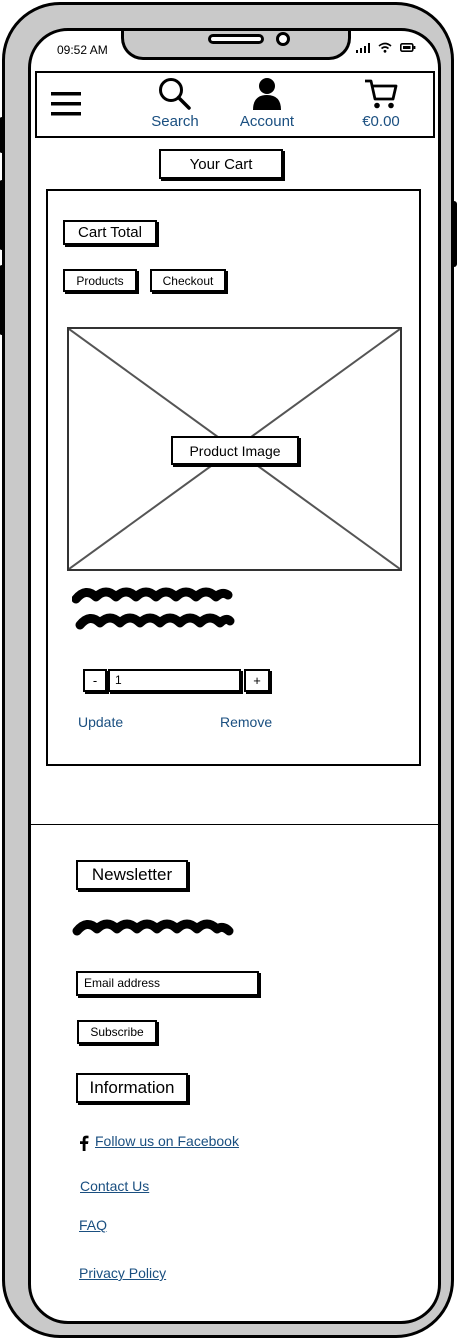  What do you see at coordinates (114, 1186) in the screenshot?
I see `contact-us-link: Contact Us` at bounding box center [114, 1186].